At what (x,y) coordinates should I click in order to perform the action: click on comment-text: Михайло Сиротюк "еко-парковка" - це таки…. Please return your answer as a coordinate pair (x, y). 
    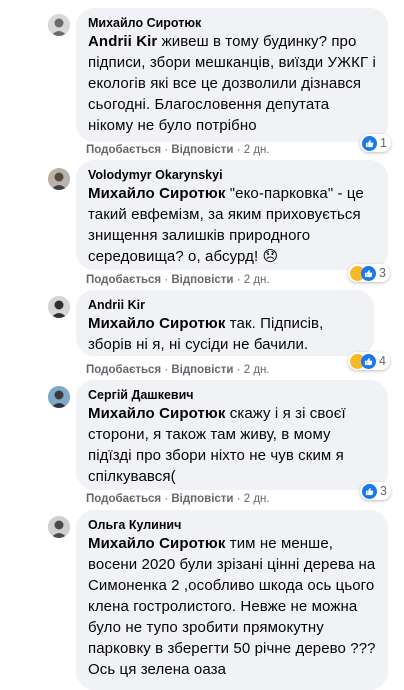
    Looking at the image, I should click on (232, 225).